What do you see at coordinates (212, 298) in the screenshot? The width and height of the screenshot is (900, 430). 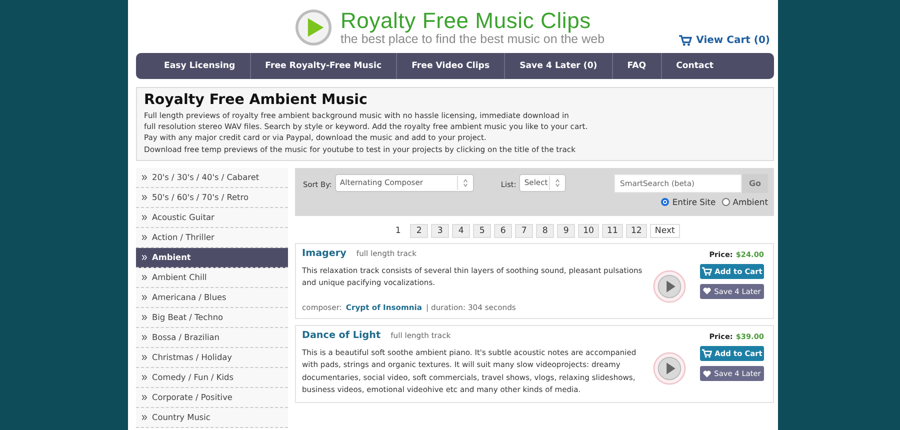 I see `category-link: Americana / Blues` at bounding box center [212, 298].